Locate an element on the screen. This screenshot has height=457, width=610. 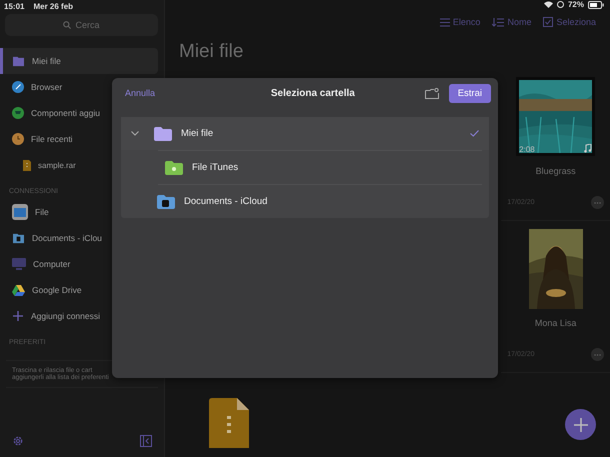
monitor-icon is located at coordinates (19, 264).